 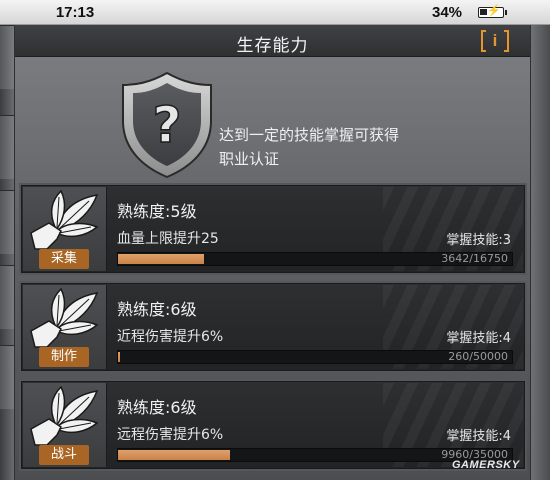 I want to click on skill-icon-box: 制作, so click(x=65, y=327).